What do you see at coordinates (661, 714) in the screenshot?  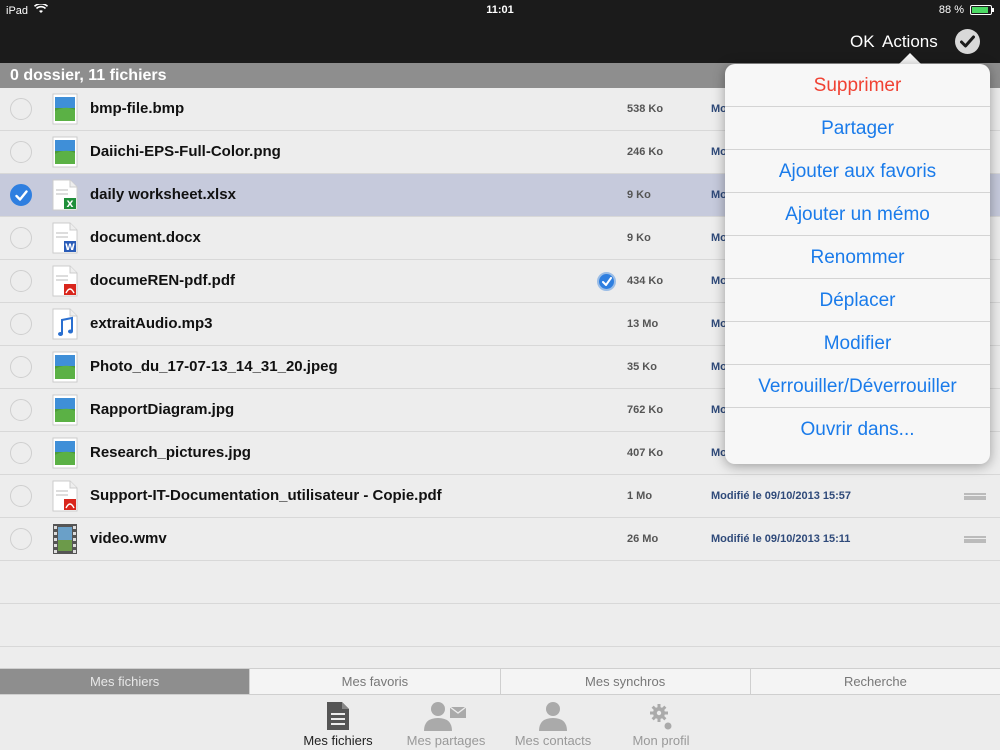 I see `gear-icon` at bounding box center [661, 714].